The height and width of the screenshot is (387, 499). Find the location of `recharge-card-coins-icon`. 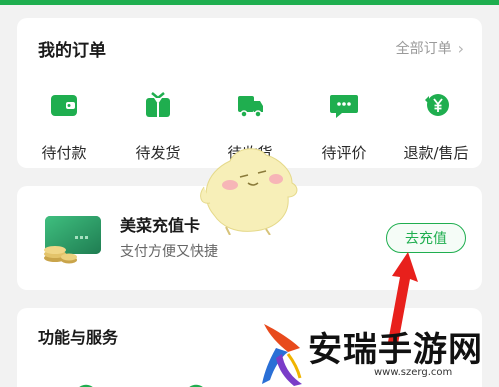

recharge-card-coins-icon is located at coordinates (72, 240).